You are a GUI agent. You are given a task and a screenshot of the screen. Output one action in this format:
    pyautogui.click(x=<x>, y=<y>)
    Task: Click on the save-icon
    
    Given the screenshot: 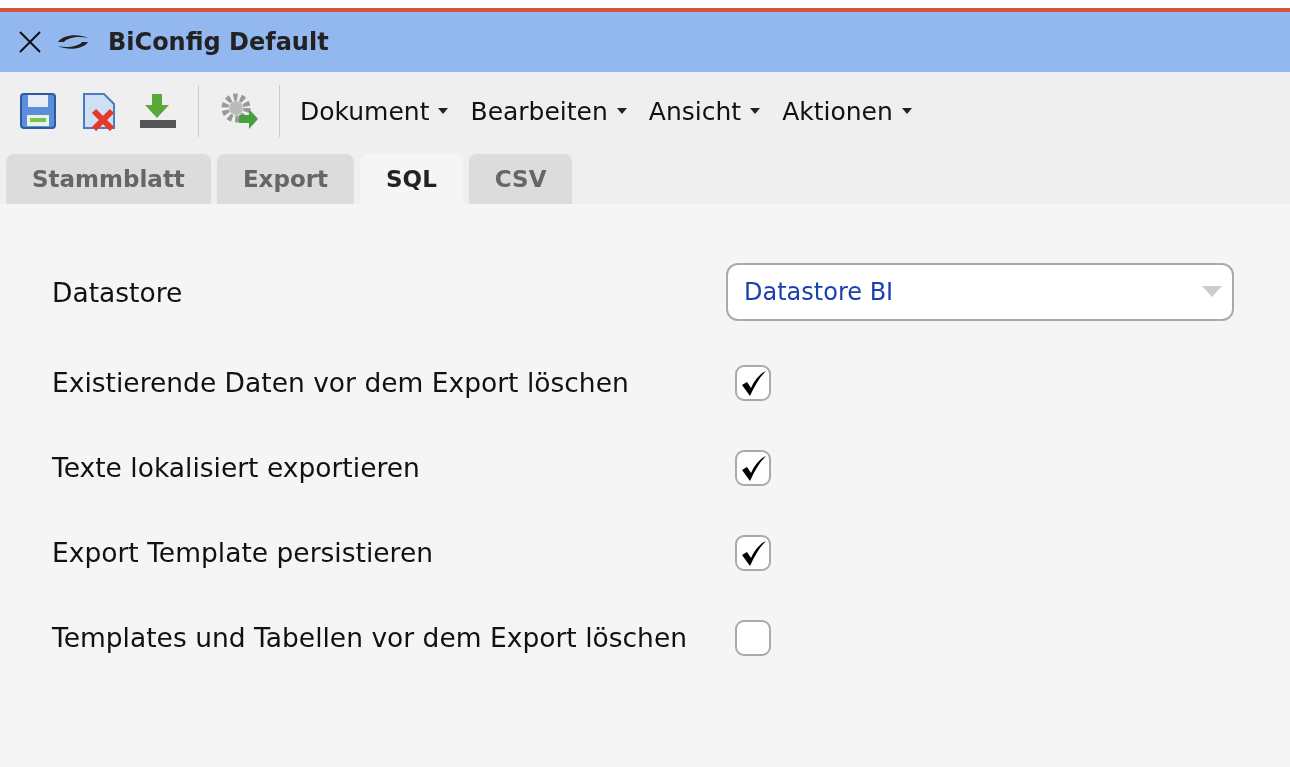 What is the action you would take?
    pyautogui.click(x=38, y=111)
    